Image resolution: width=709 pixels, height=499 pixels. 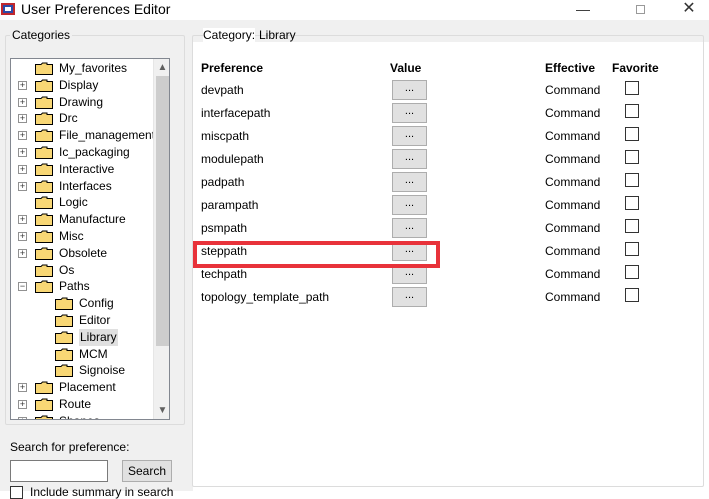 I want to click on preference-row: psmpath... Command, so click(x=451, y=229).